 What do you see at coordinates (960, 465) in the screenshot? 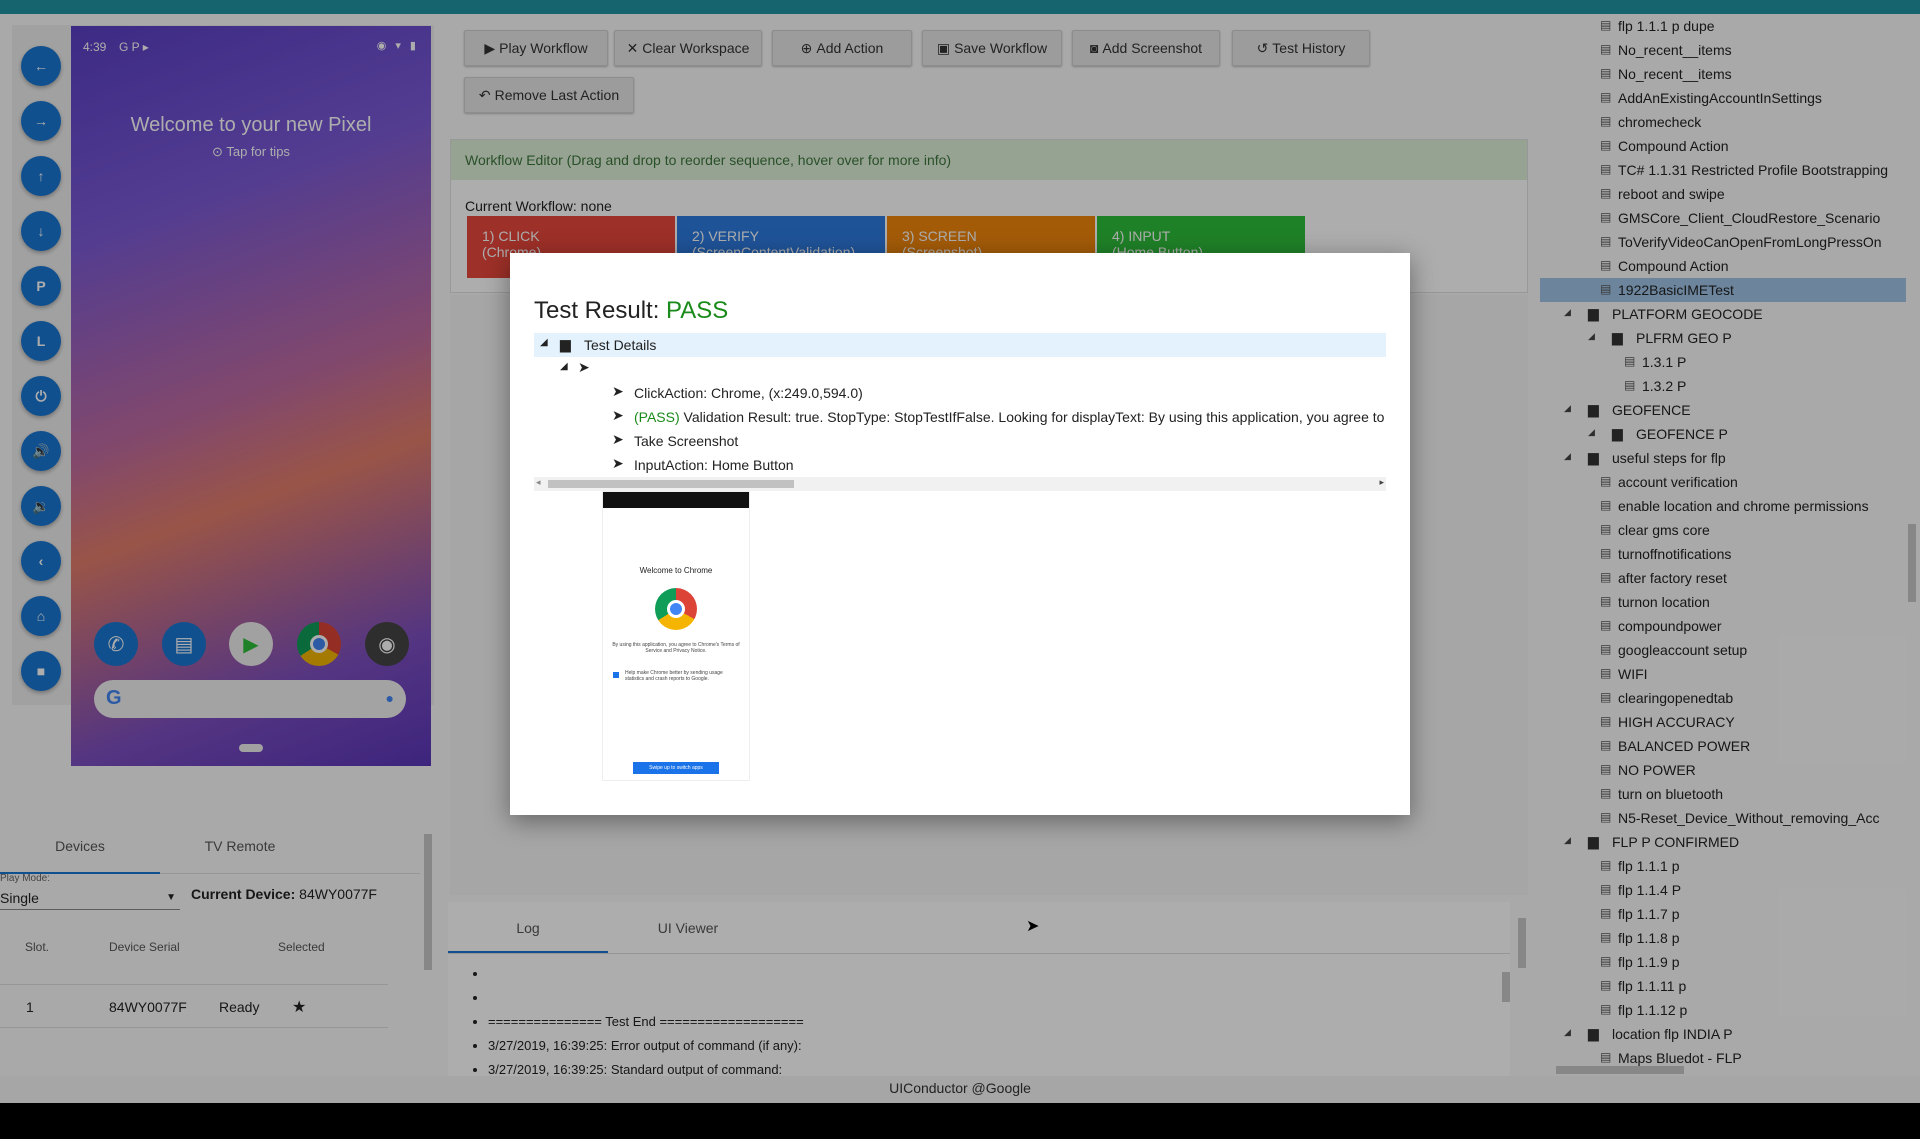
I see `test-step-item: ➤ InputAction: Home Button` at bounding box center [960, 465].